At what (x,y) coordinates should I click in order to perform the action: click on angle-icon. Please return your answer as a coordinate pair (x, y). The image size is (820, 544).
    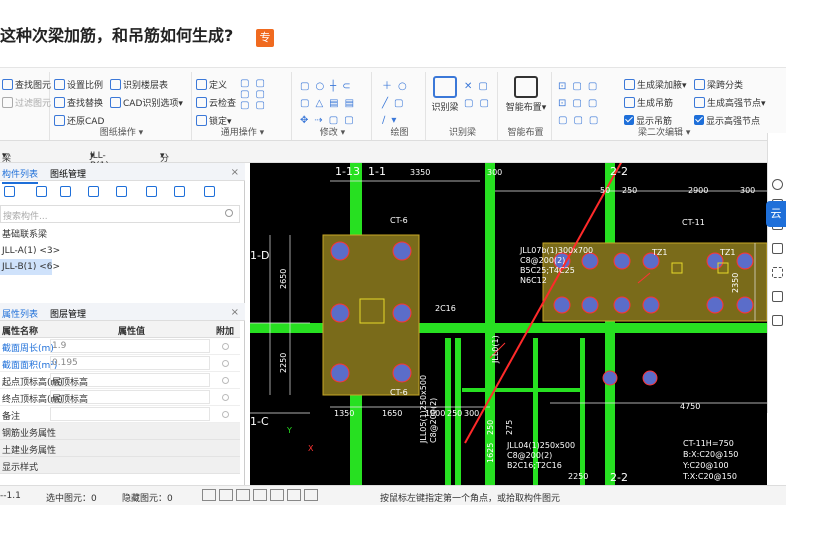
    Looking at the image, I should click on (260, 495).